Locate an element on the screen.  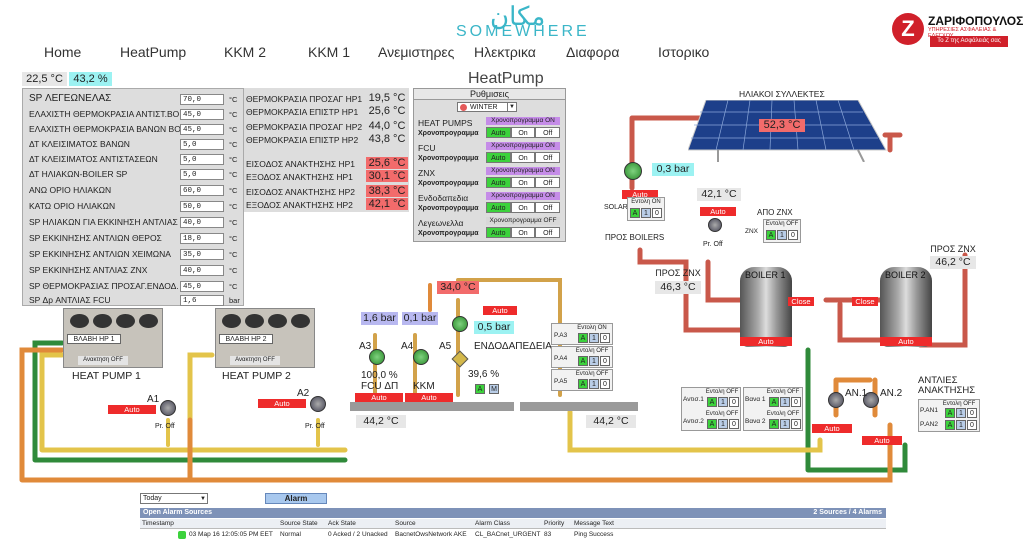
alarm-filter-select: Today ▼ is located at coordinates (174, 498).